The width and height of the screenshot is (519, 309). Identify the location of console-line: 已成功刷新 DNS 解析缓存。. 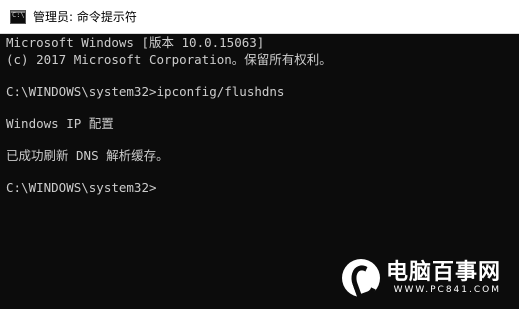
(87, 155).